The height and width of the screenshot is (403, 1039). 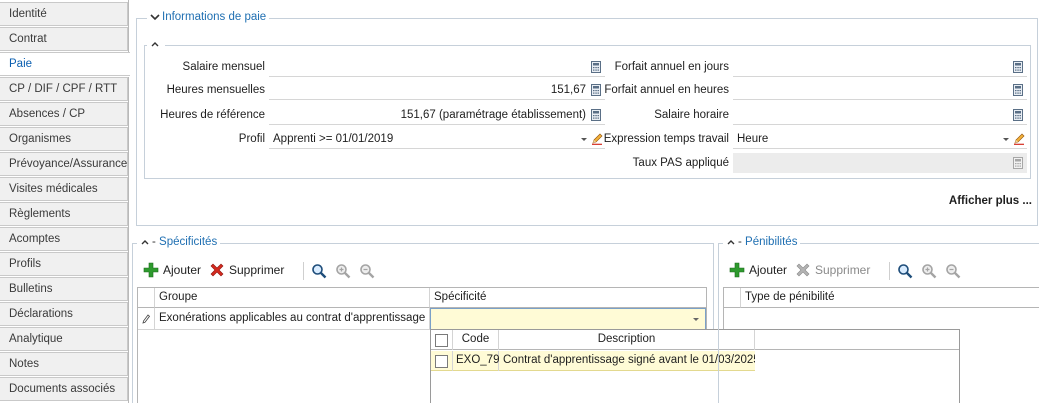 I want to click on row-edit-indicator, so click(x=146, y=319).